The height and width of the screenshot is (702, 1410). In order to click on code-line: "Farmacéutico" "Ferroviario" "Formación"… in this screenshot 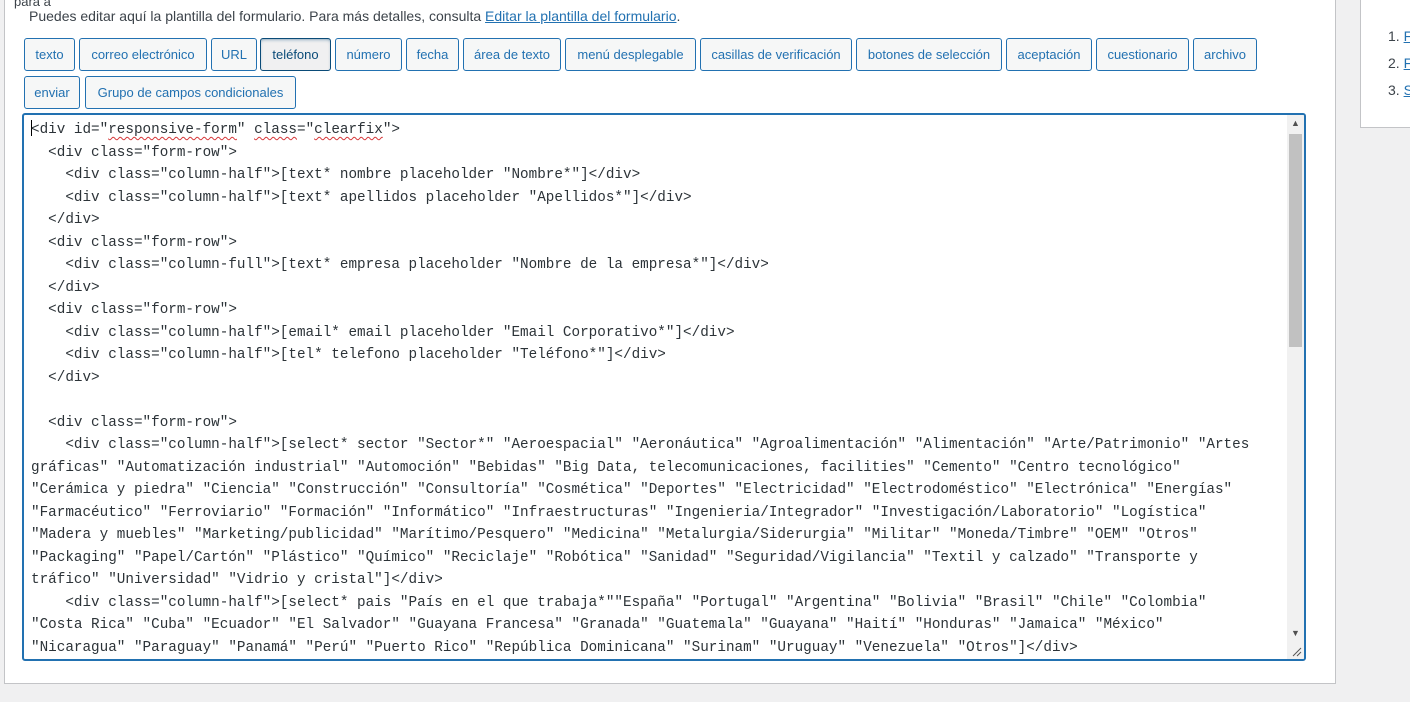, I will do `click(619, 512)`.